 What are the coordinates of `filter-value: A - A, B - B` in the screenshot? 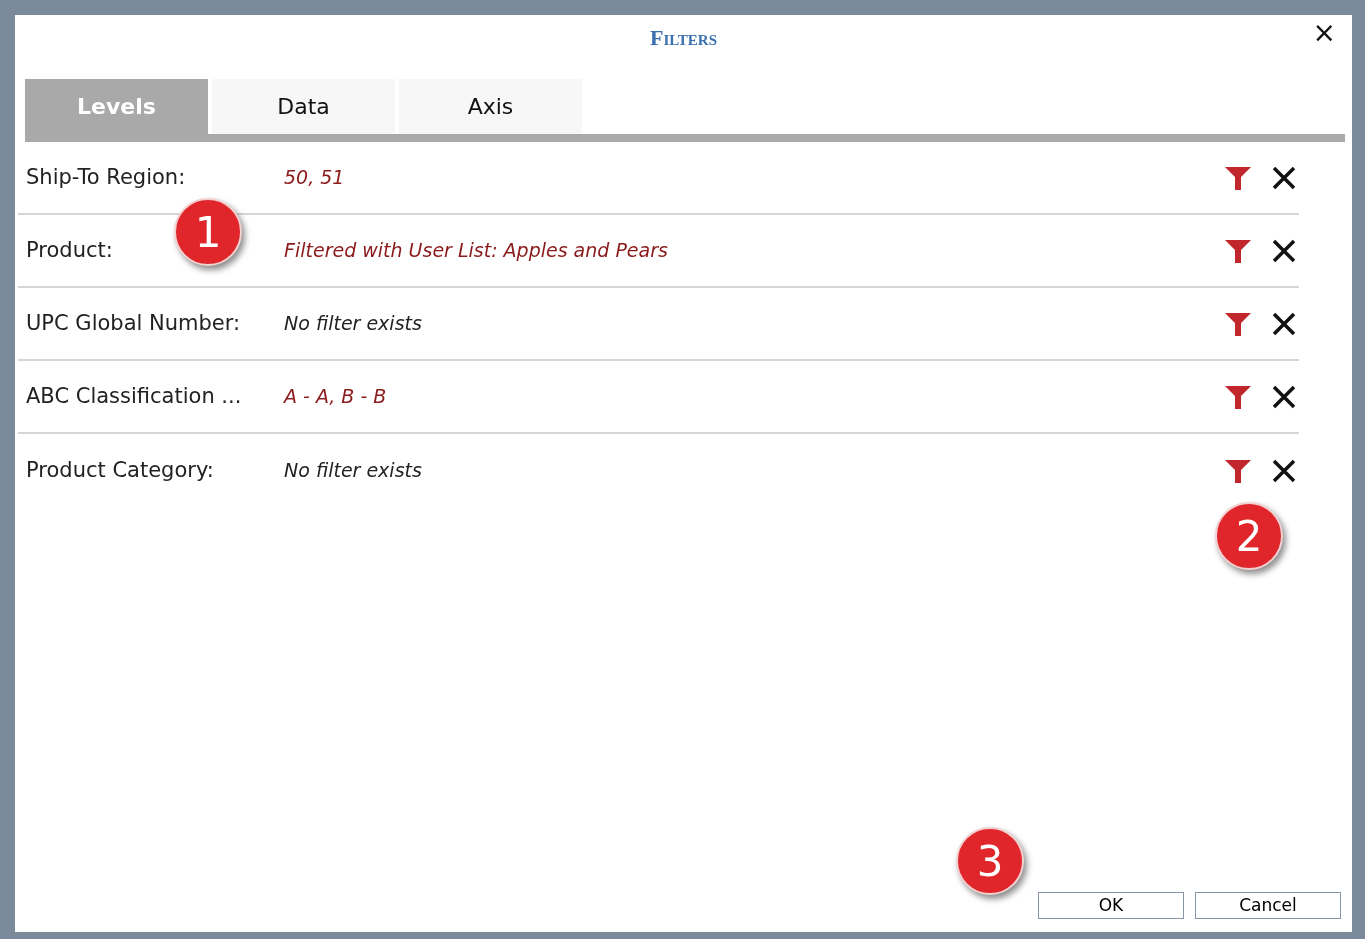 It's located at (336, 397).